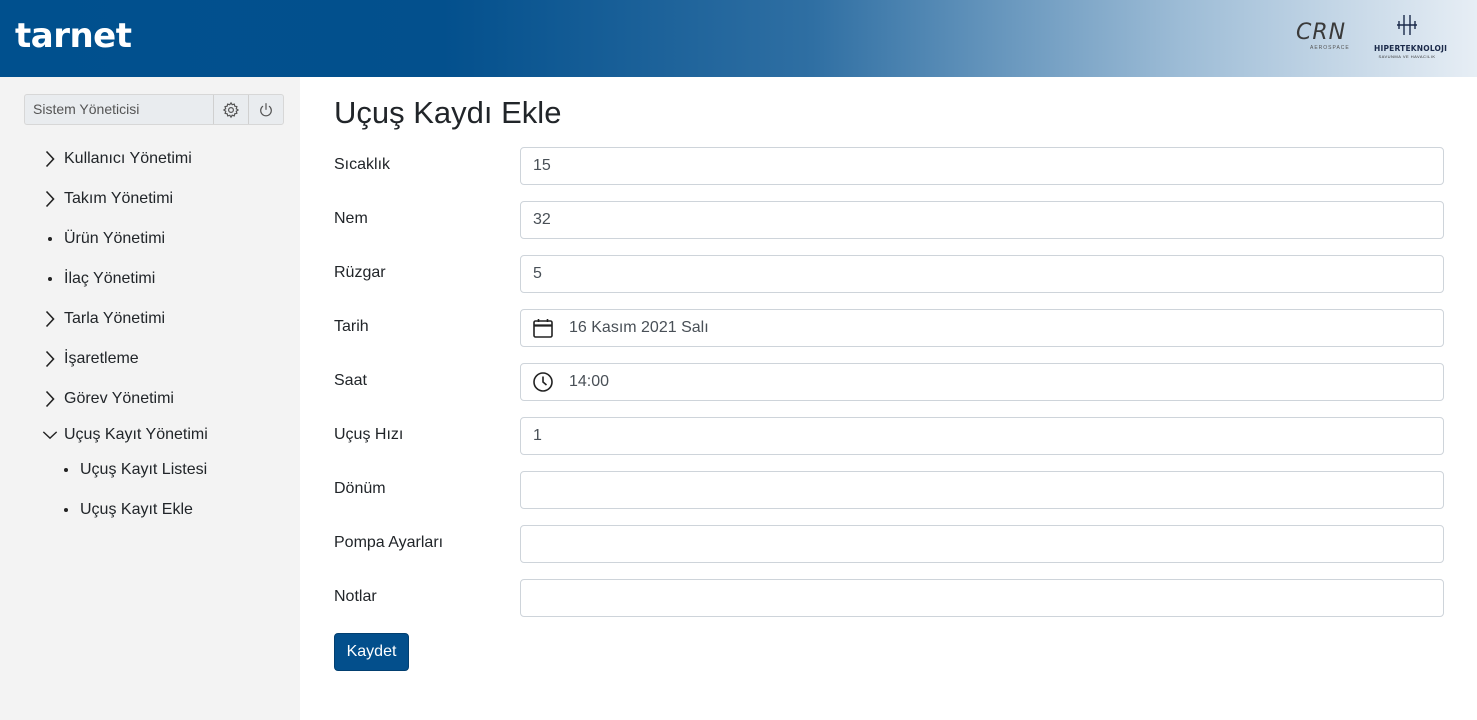 Image resolution: width=1477 pixels, height=720 pixels. What do you see at coordinates (136, 434) in the screenshot?
I see `sidebar-item-label: Uçuş Kayıt Yönetimi` at bounding box center [136, 434].